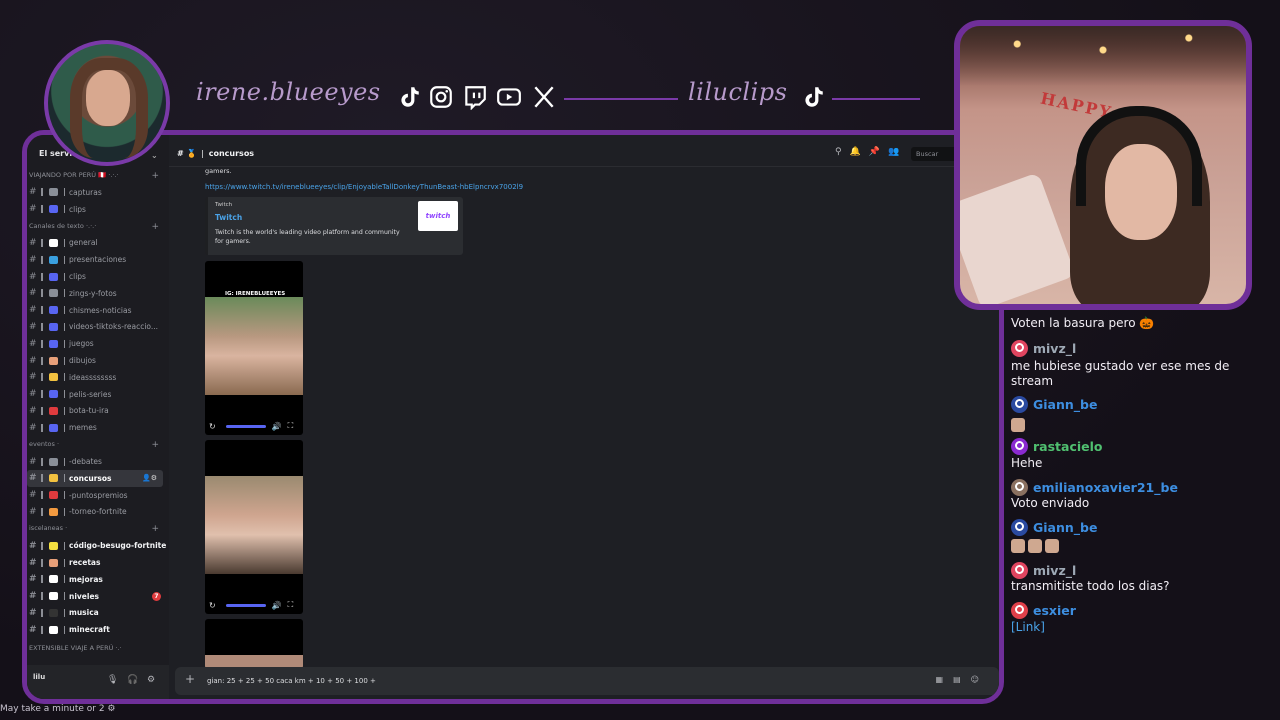  What do you see at coordinates (190, 679) in the screenshot?
I see `add-attachment-icon: +` at bounding box center [190, 679].